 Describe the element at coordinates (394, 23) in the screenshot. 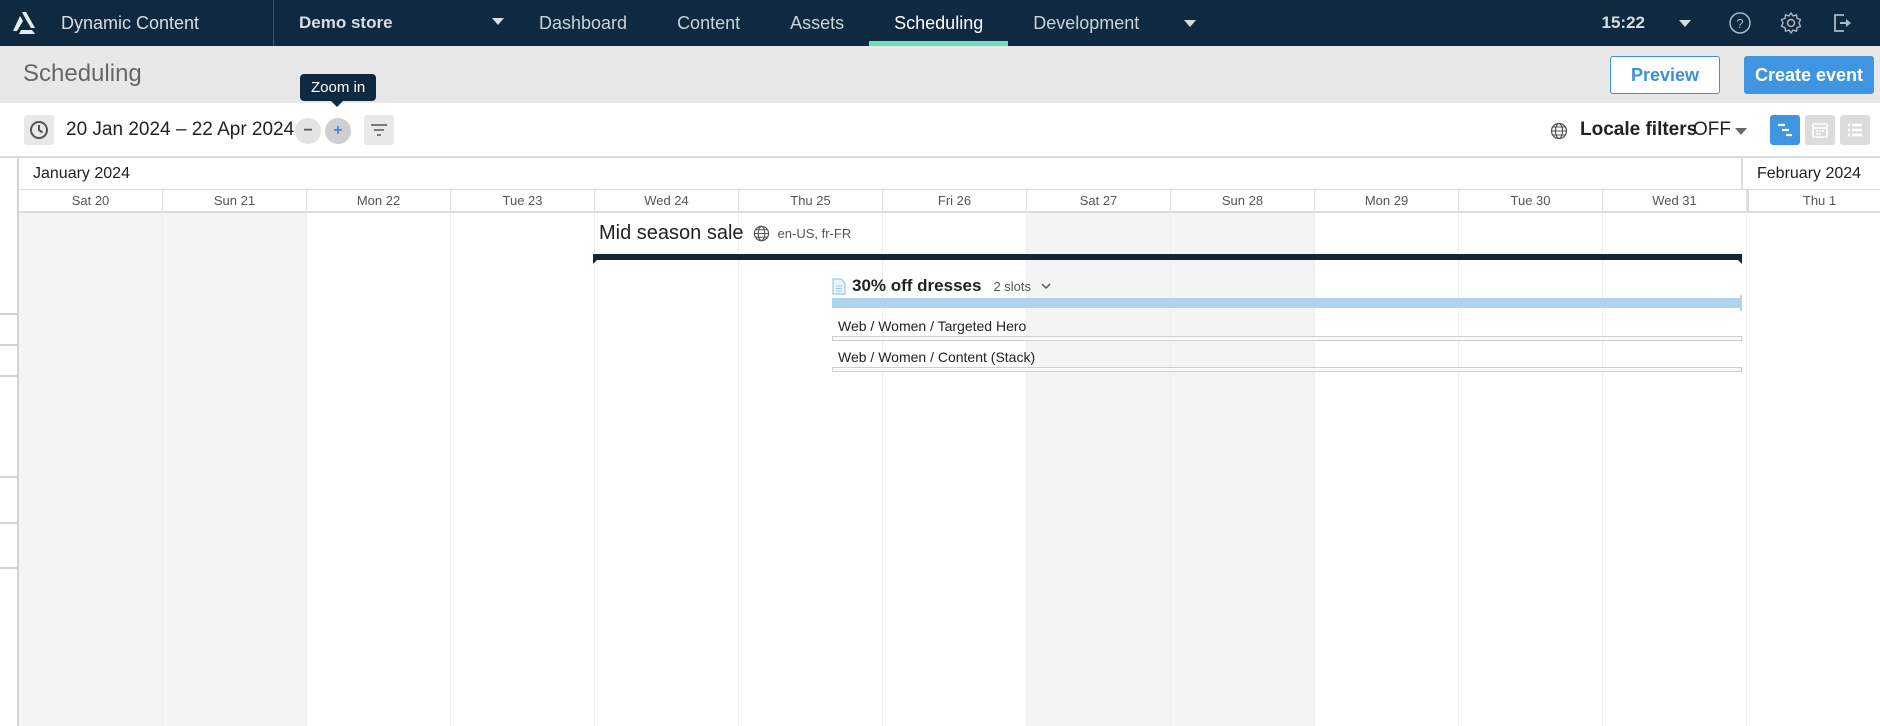

I see `store-selector: Demo store` at that location.